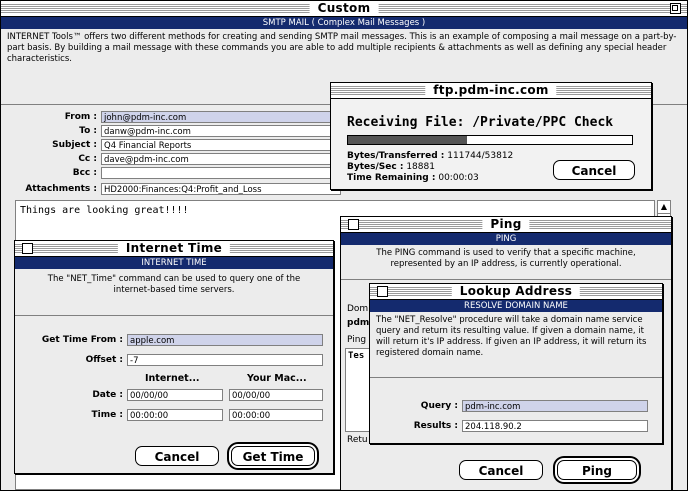 This screenshot has height=491, width=690. Describe the element at coordinates (357, 440) in the screenshot. I see `ping-return-label: Retu` at that location.